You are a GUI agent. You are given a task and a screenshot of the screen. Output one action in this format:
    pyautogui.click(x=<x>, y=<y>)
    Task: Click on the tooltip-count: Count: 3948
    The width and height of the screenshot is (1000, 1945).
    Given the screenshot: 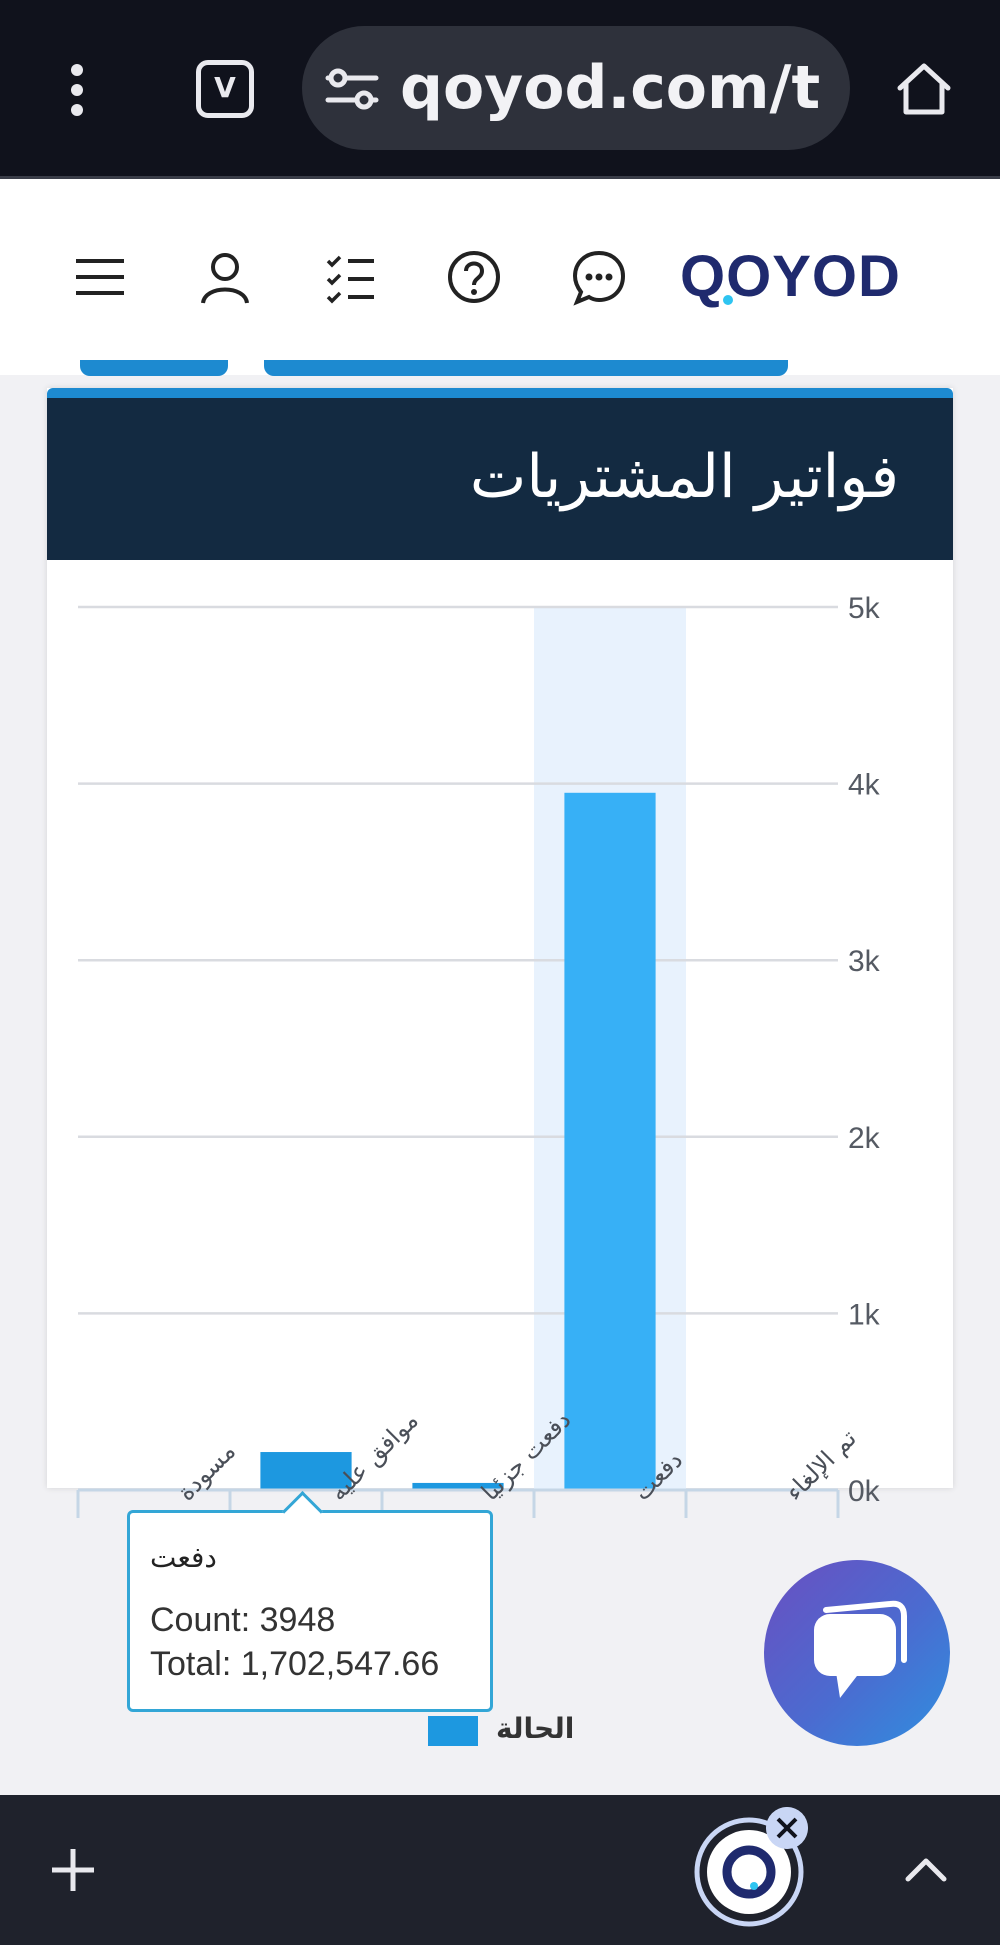 What is the action you would take?
    pyautogui.click(x=243, y=1620)
    